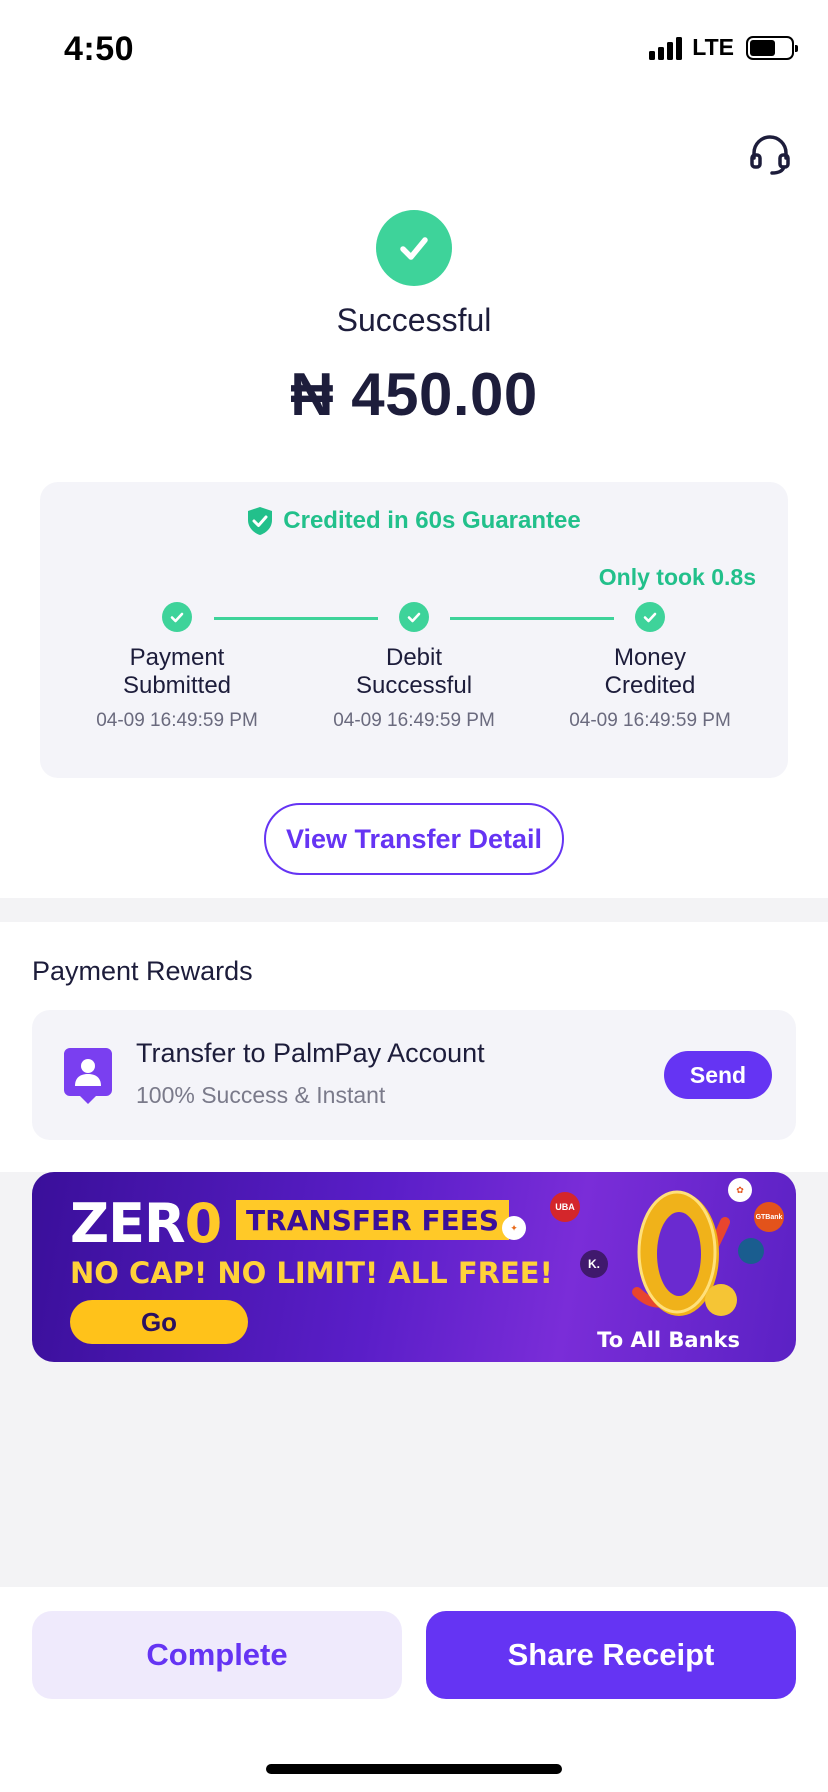 This screenshot has height=1792, width=828. What do you see at coordinates (414, 1769) in the screenshot?
I see `home-indicator` at bounding box center [414, 1769].